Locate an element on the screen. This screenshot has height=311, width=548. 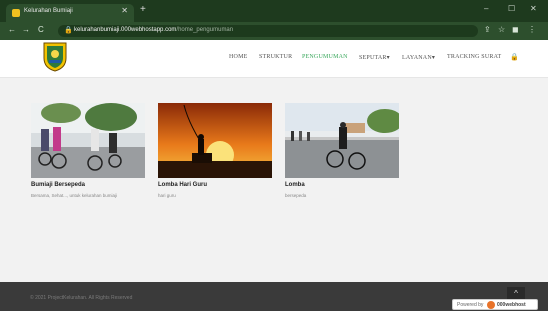
window-close-button: ✕ is located at coordinates (533, 8).